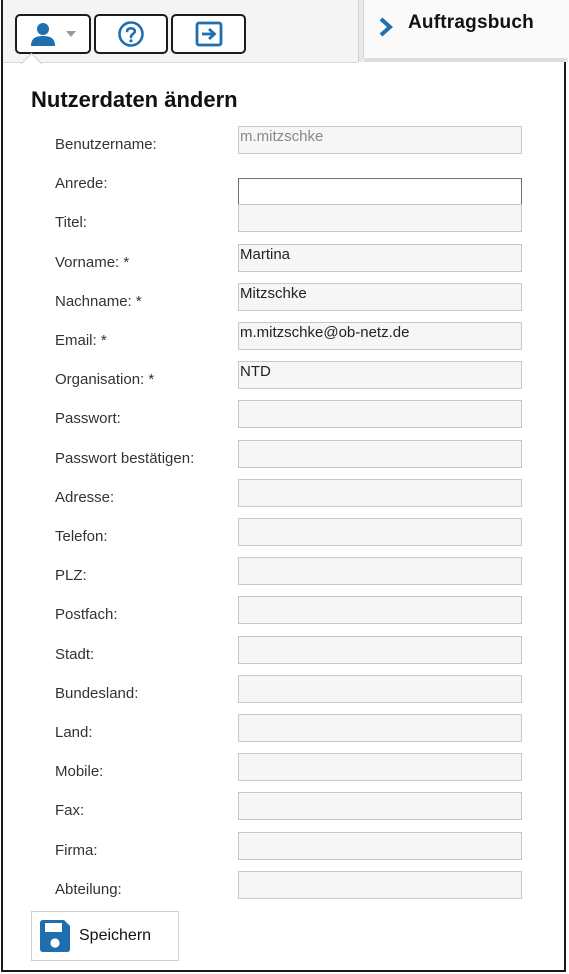 Image resolution: width=569 pixels, height=974 pixels. I want to click on toolbar, so click(180, 31).